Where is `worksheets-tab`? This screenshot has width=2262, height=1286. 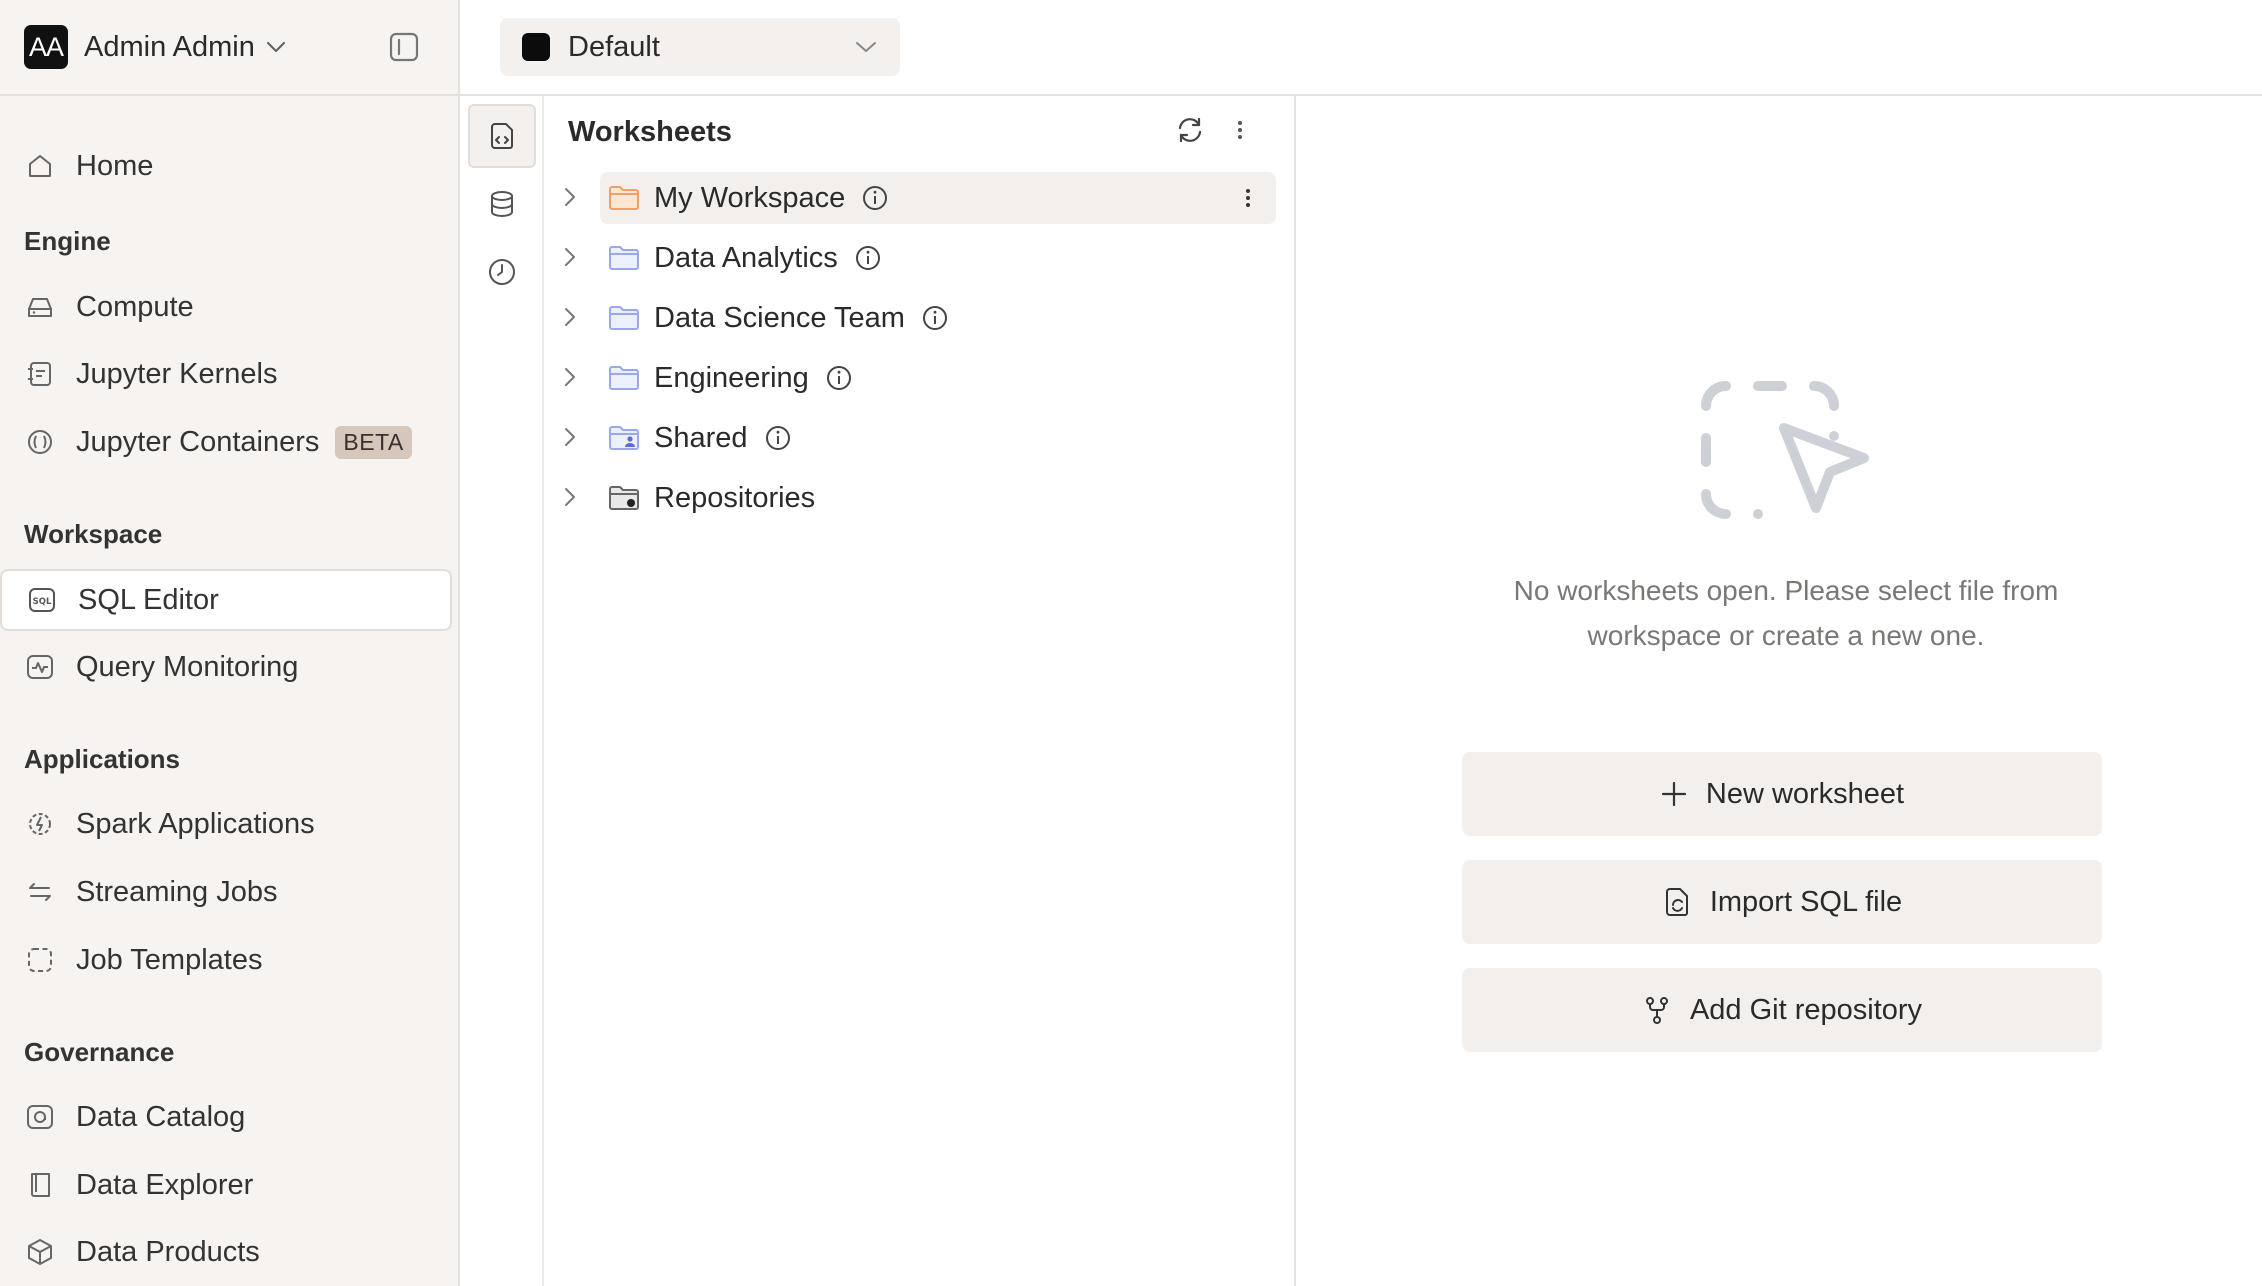
worksheets-tab is located at coordinates (502, 136).